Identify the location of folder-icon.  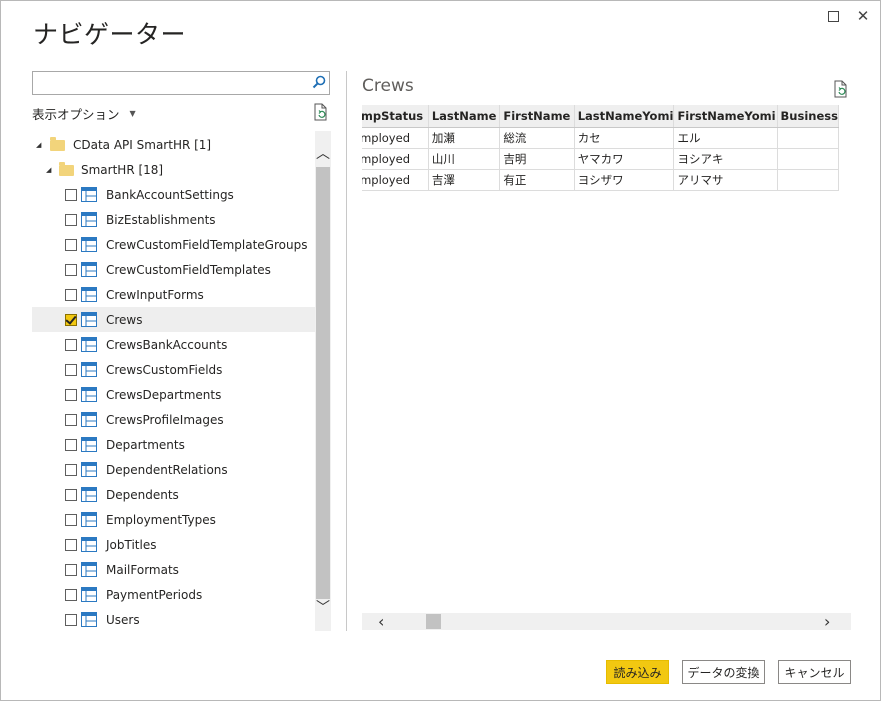
(66, 169).